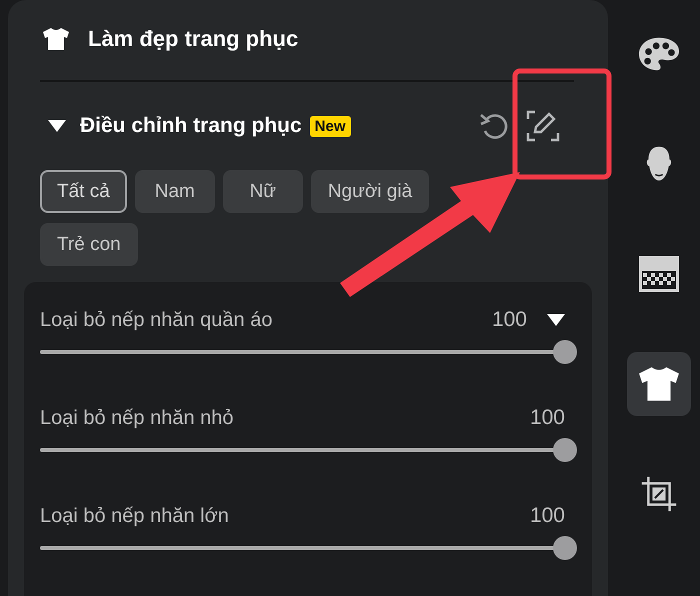 The width and height of the screenshot is (700, 596). I want to click on palette-icon, so click(659, 54).